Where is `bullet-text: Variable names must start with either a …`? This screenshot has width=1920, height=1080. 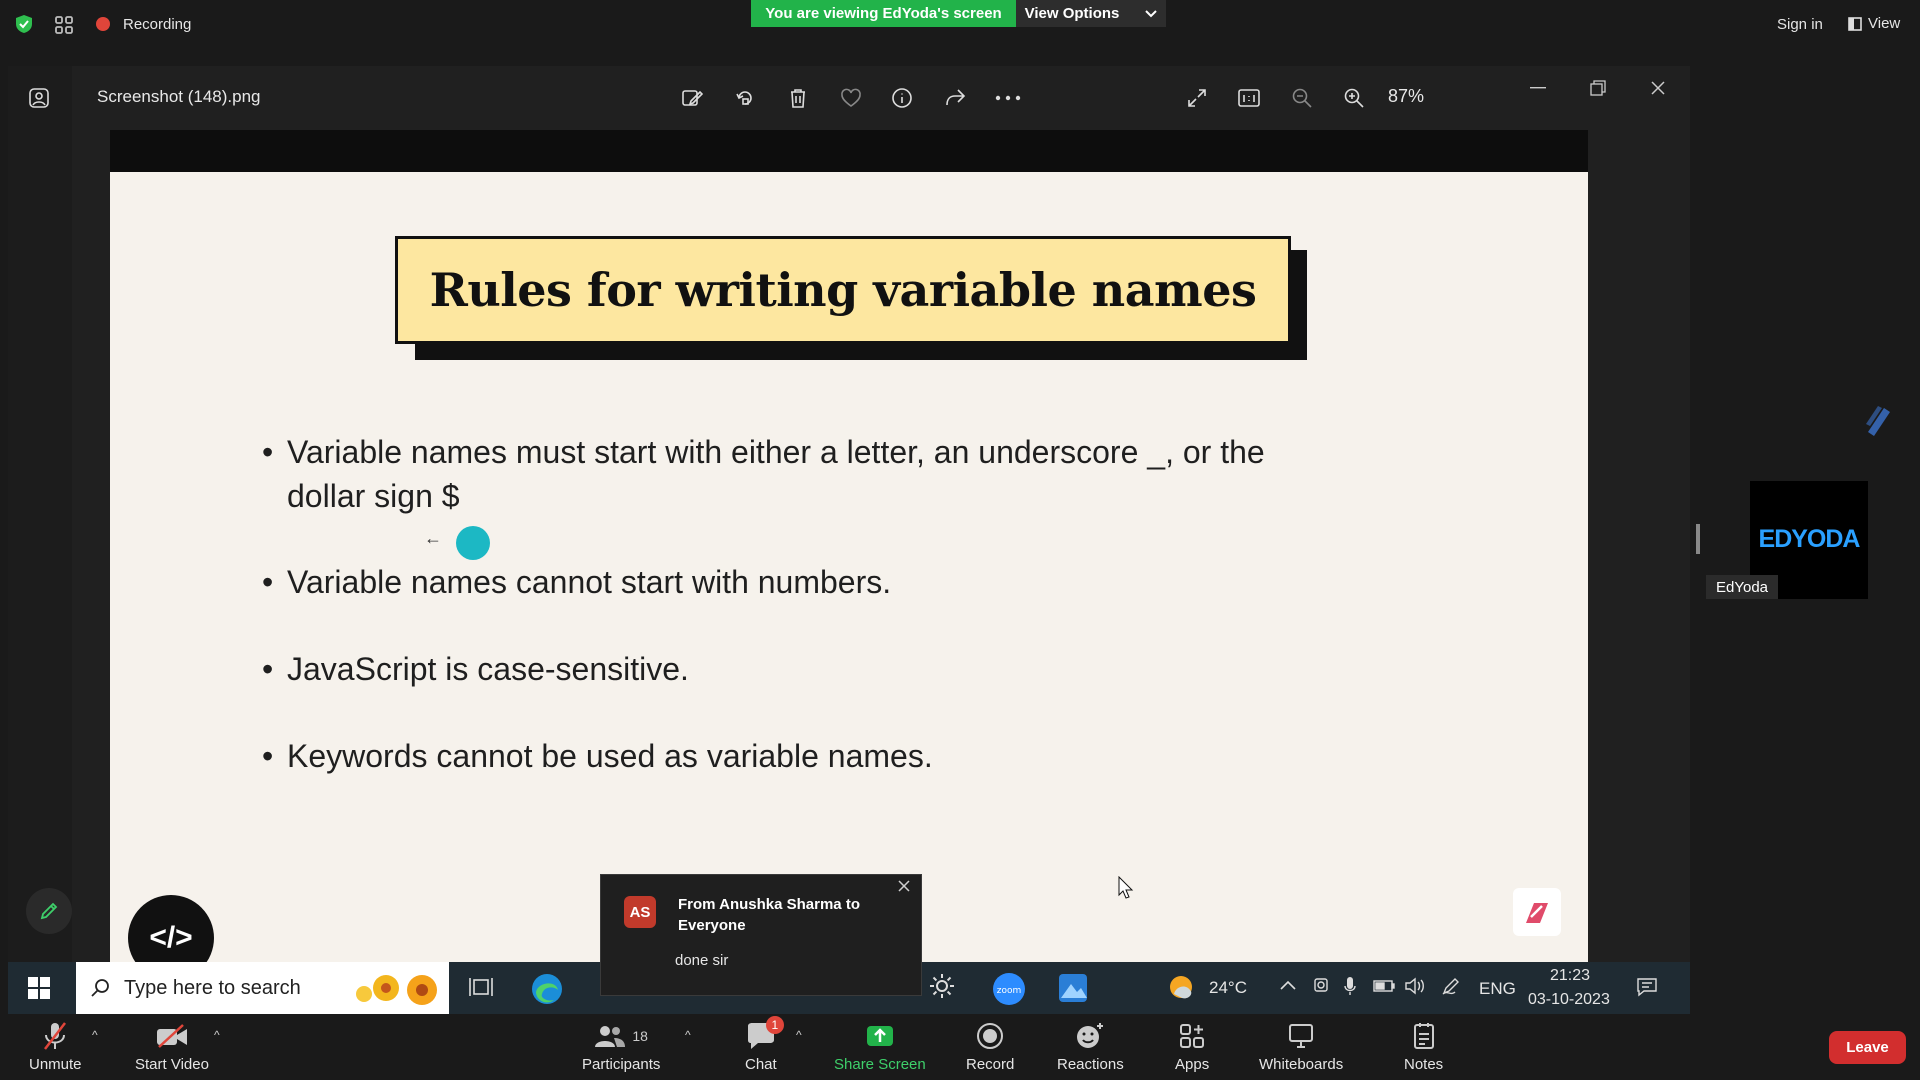 bullet-text: Variable names must start with either a … is located at coordinates (776, 452).